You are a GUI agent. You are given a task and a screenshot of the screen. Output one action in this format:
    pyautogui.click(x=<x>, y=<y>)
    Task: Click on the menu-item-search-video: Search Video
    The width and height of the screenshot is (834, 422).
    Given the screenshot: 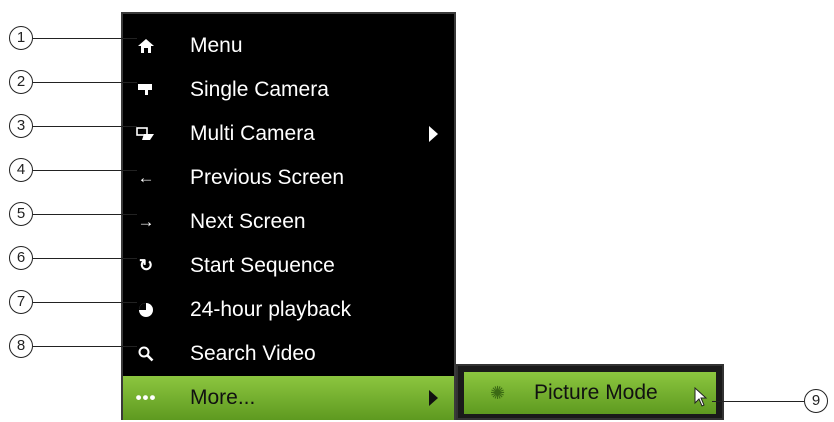 What is the action you would take?
    pyautogui.click(x=288, y=354)
    